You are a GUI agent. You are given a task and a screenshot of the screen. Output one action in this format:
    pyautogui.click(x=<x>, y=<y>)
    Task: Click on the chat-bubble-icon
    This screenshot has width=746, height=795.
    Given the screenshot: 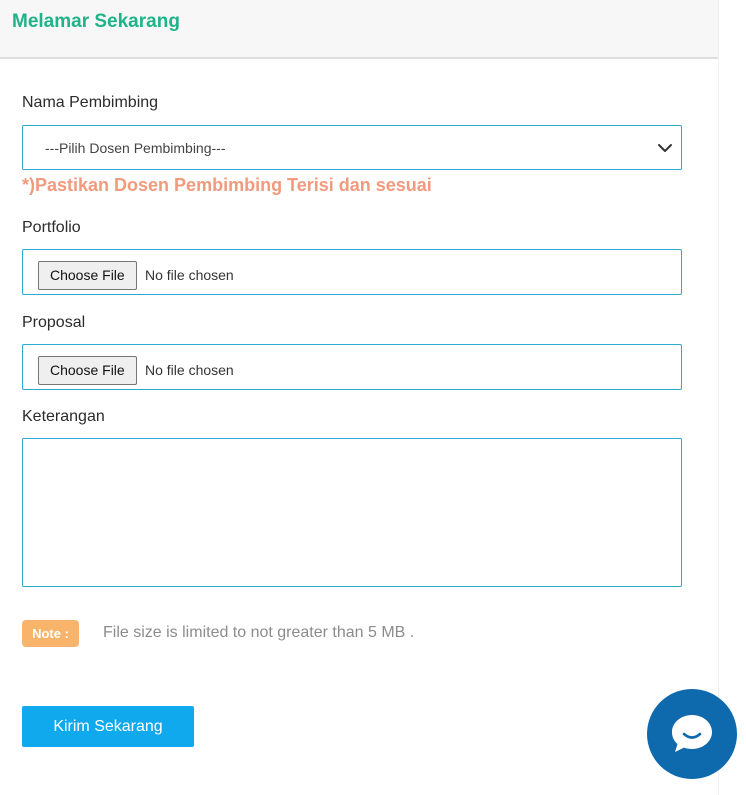 What is the action you would take?
    pyautogui.click(x=692, y=733)
    